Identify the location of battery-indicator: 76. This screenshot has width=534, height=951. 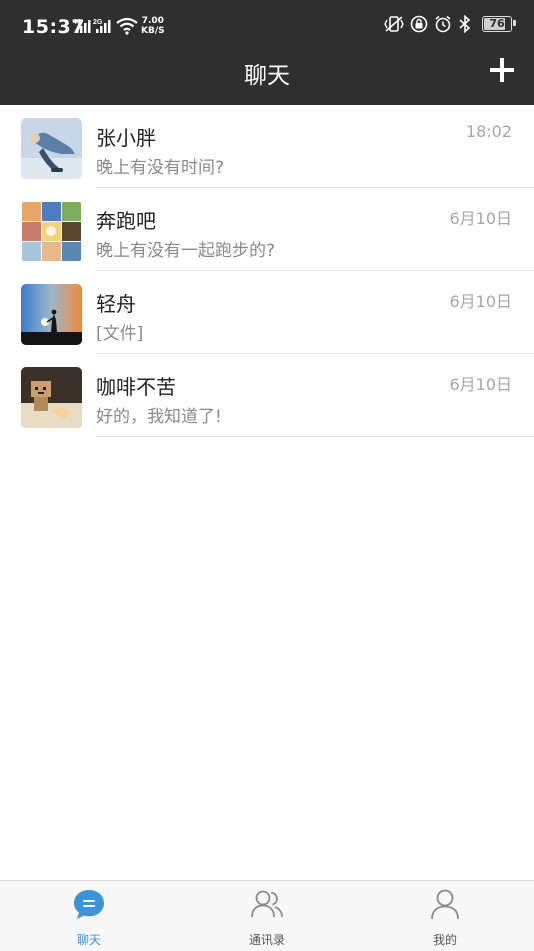
(499, 24).